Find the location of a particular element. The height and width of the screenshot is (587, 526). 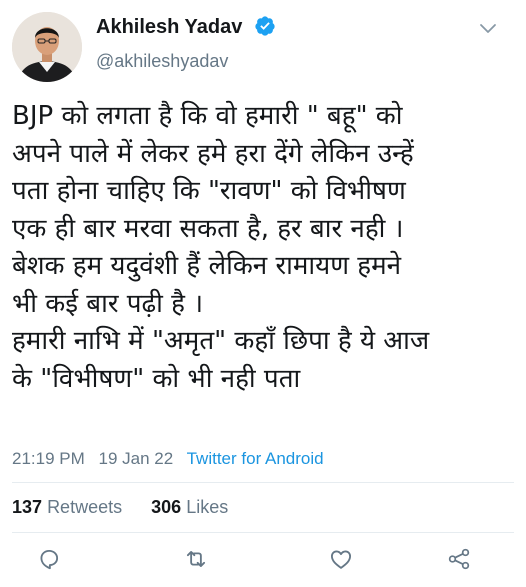

retweets-label: Retweets is located at coordinates (85, 507).